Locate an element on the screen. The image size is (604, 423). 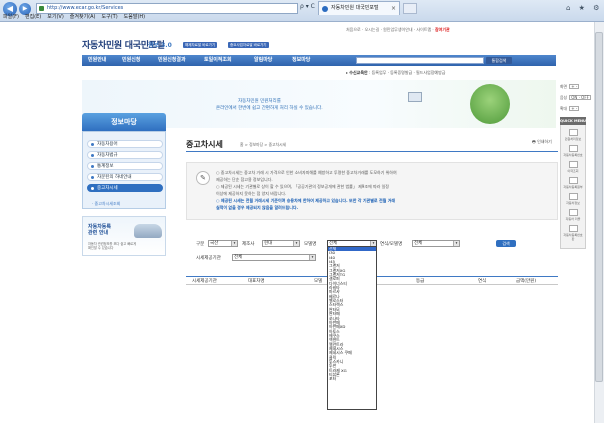
type-select: 국산 ▾ is located at coordinates (223, 243).